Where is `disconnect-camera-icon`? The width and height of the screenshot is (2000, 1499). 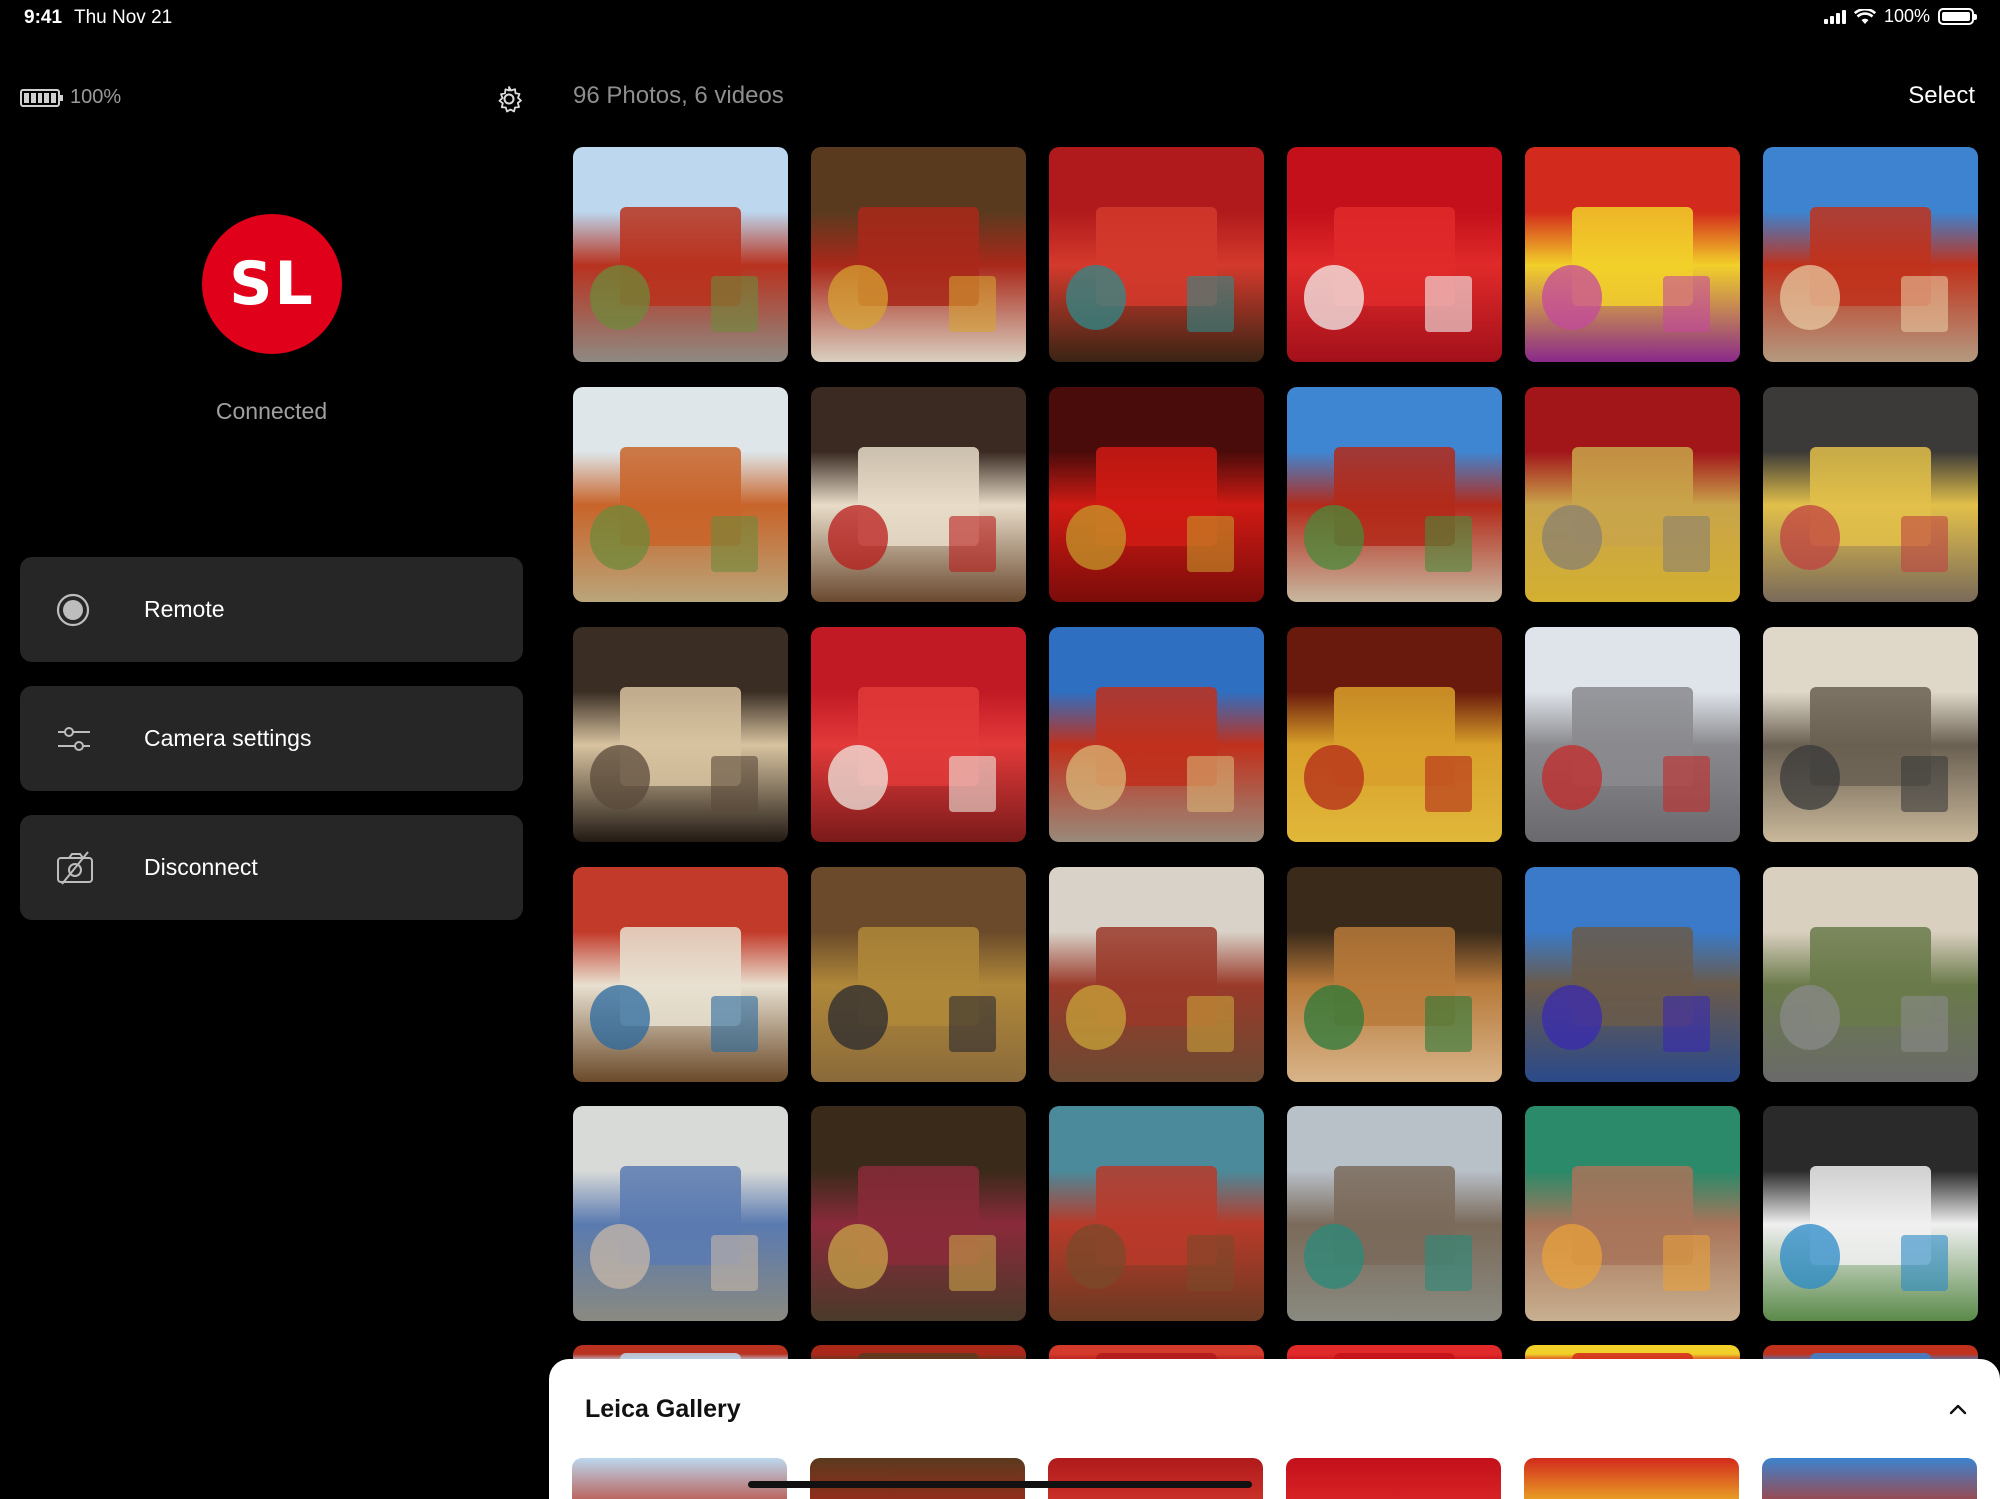
disconnect-camera-icon is located at coordinates (75, 867).